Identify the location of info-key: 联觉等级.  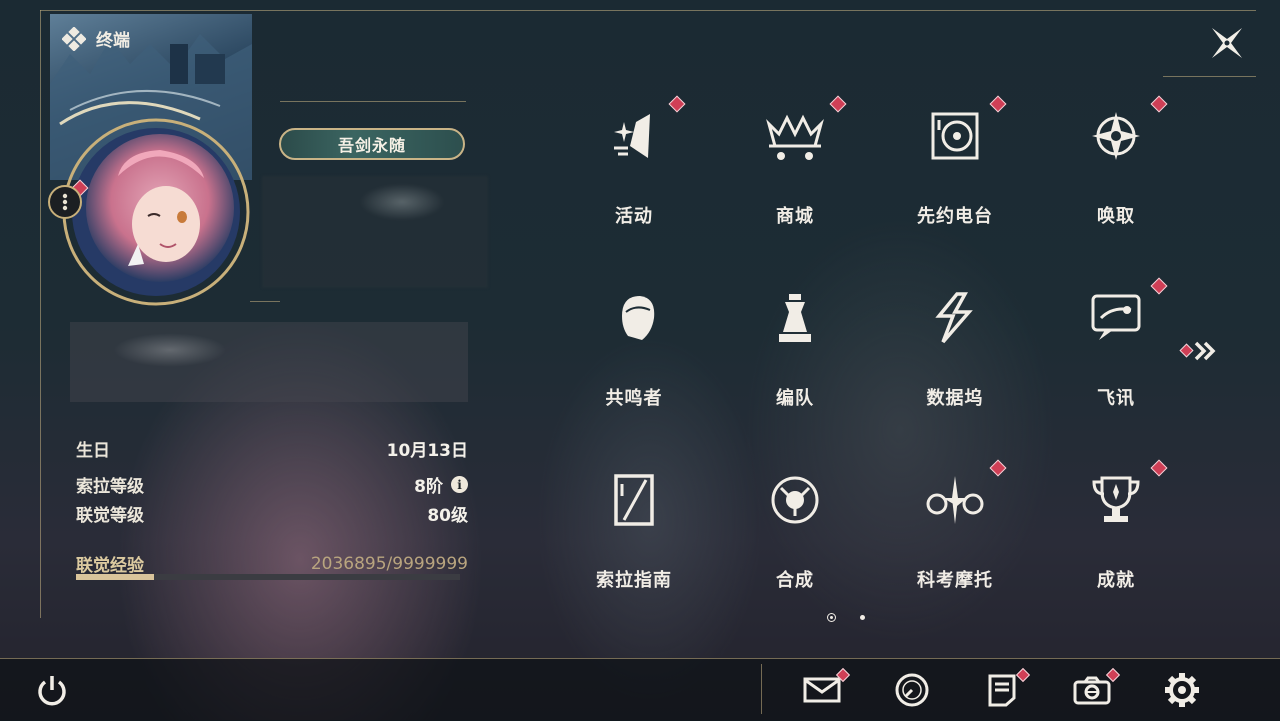
(110, 516).